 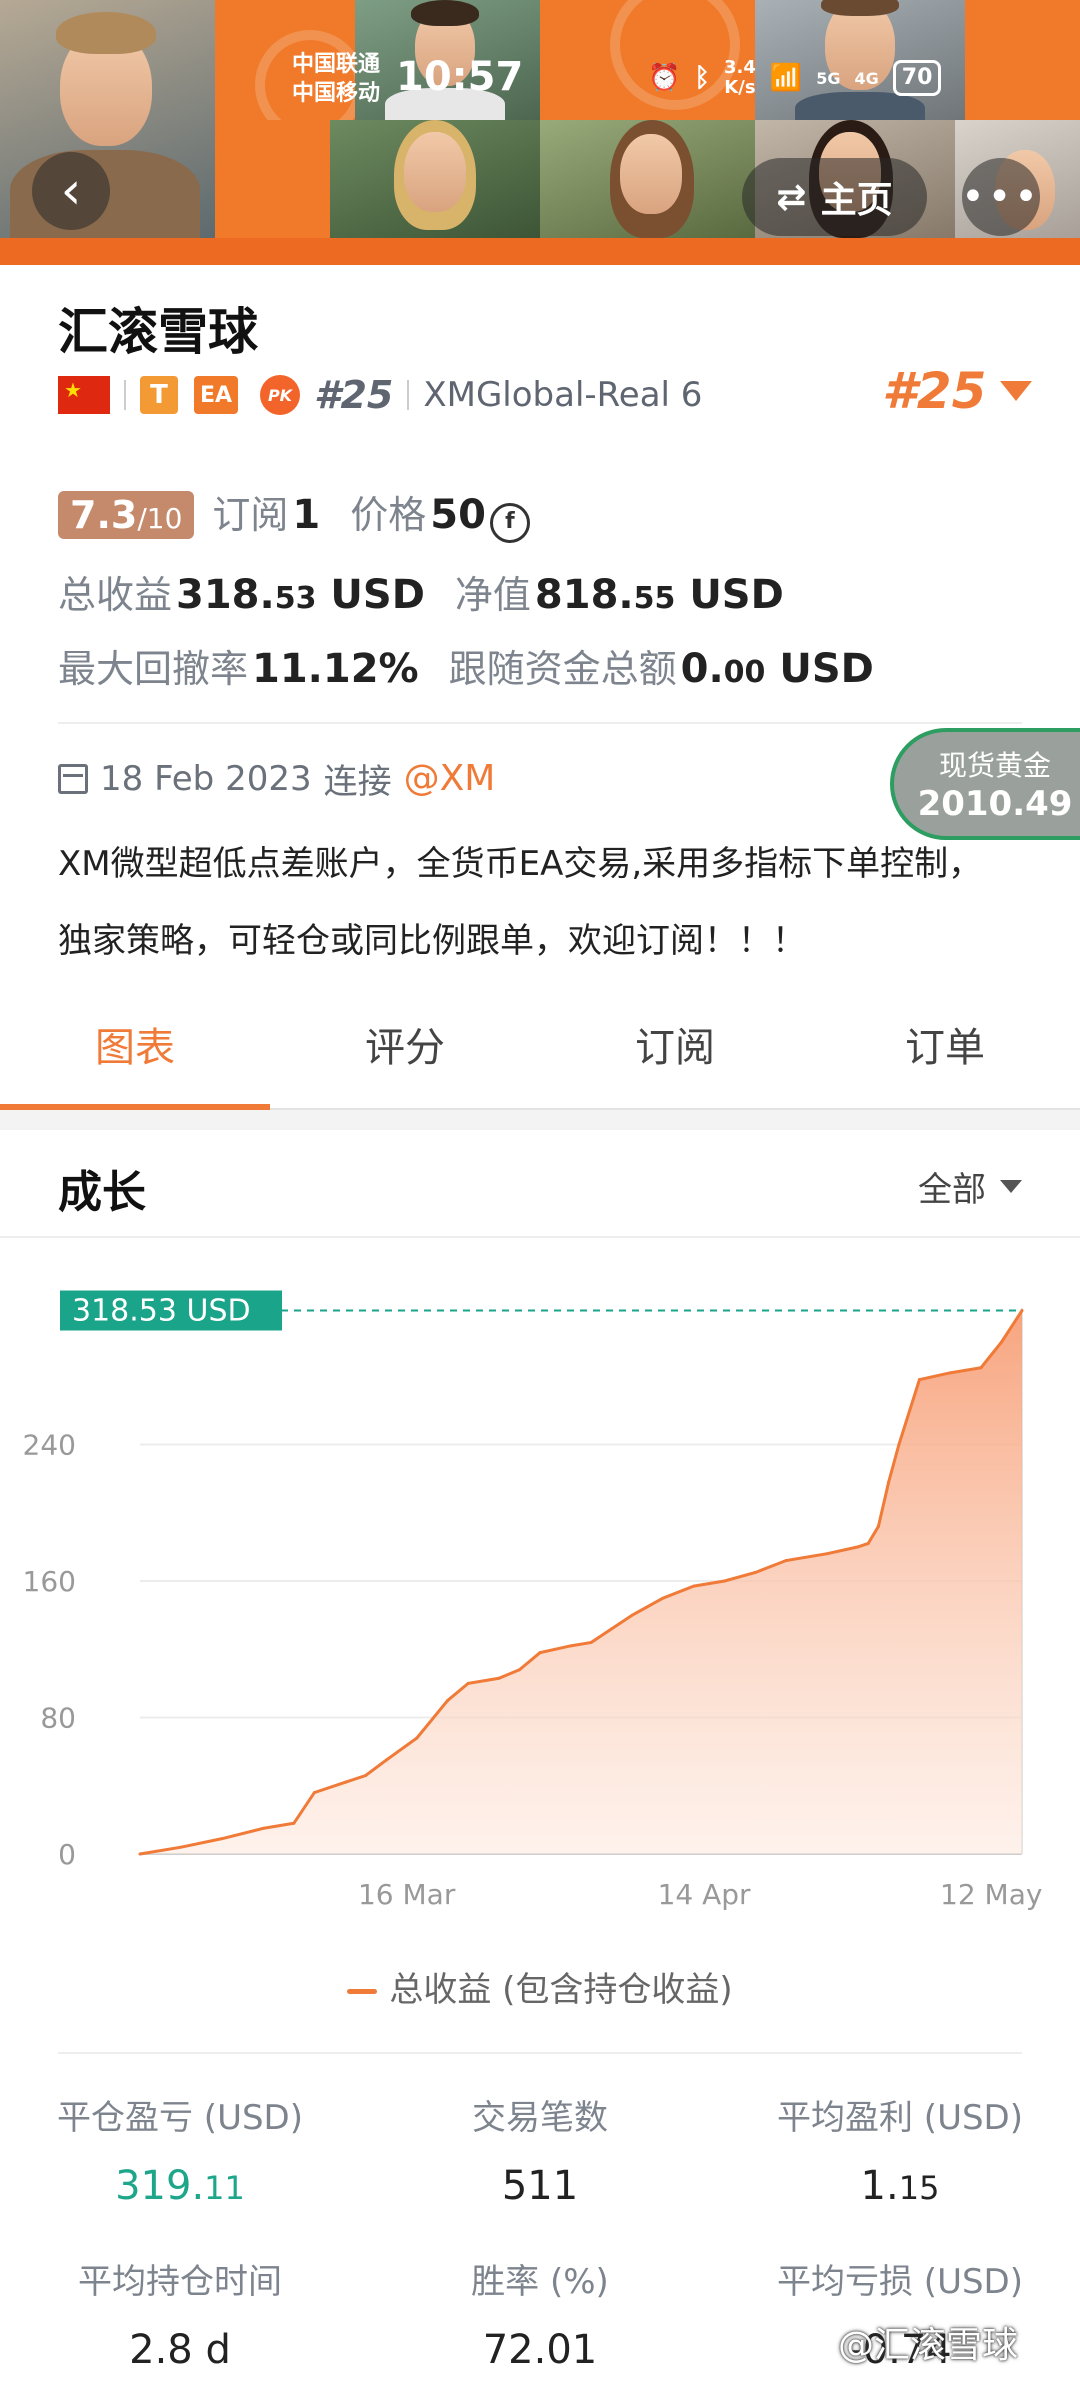 What do you see at coordinates (492, 595) in the screenshot?
I see `equity-label: 净值` at bounding box center [492, 595].